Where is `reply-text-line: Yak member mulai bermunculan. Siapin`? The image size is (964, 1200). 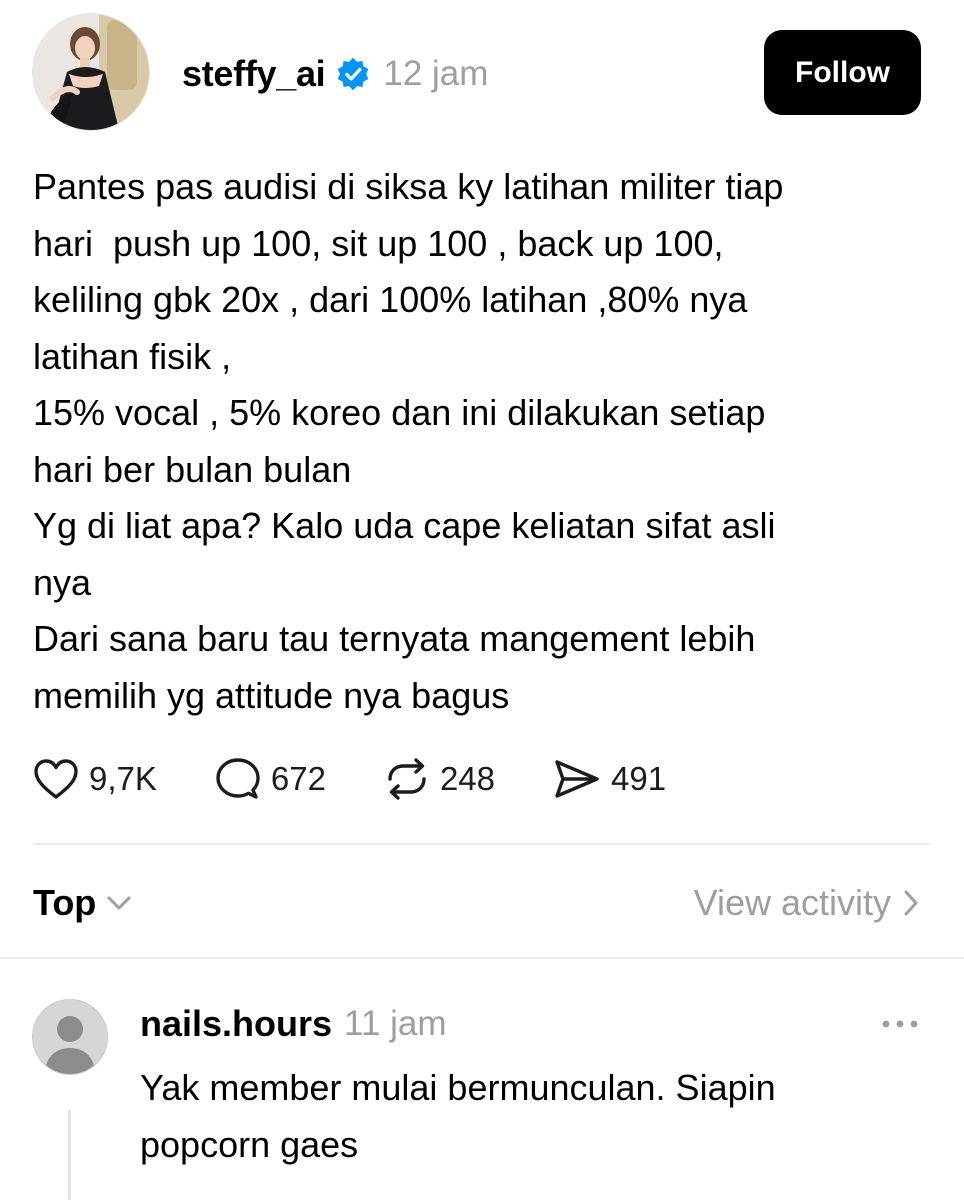
reply-text-line: Yak member mulai bermunculan. Siapin is located at coordinates (458, 1087).